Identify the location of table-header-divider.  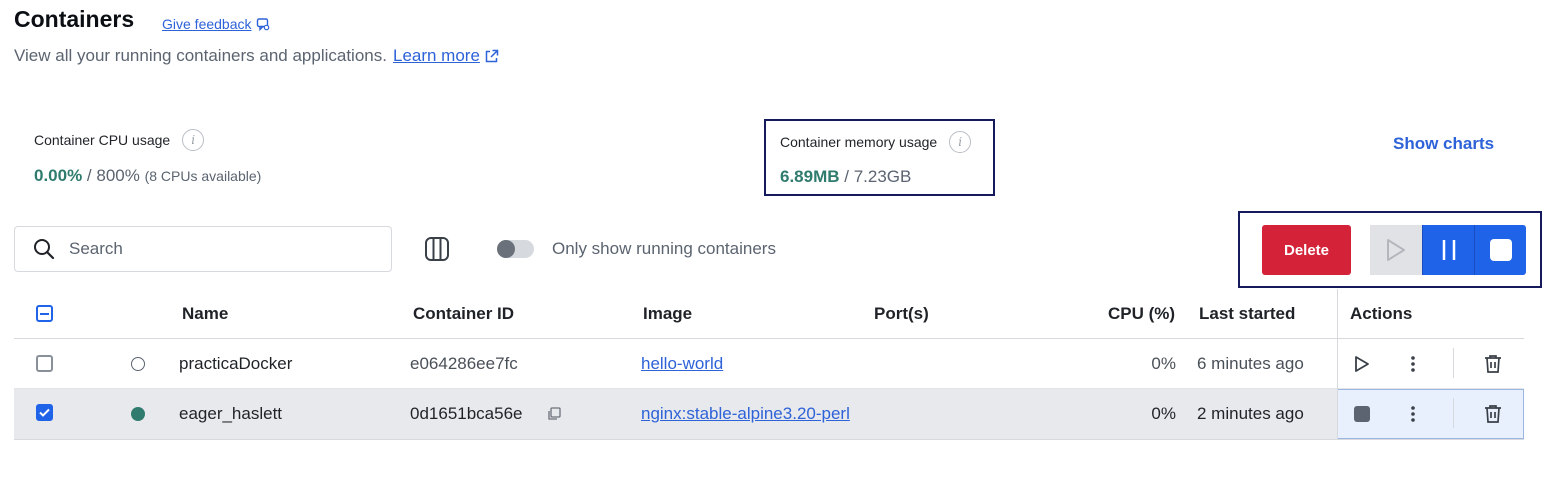
(769, 338).